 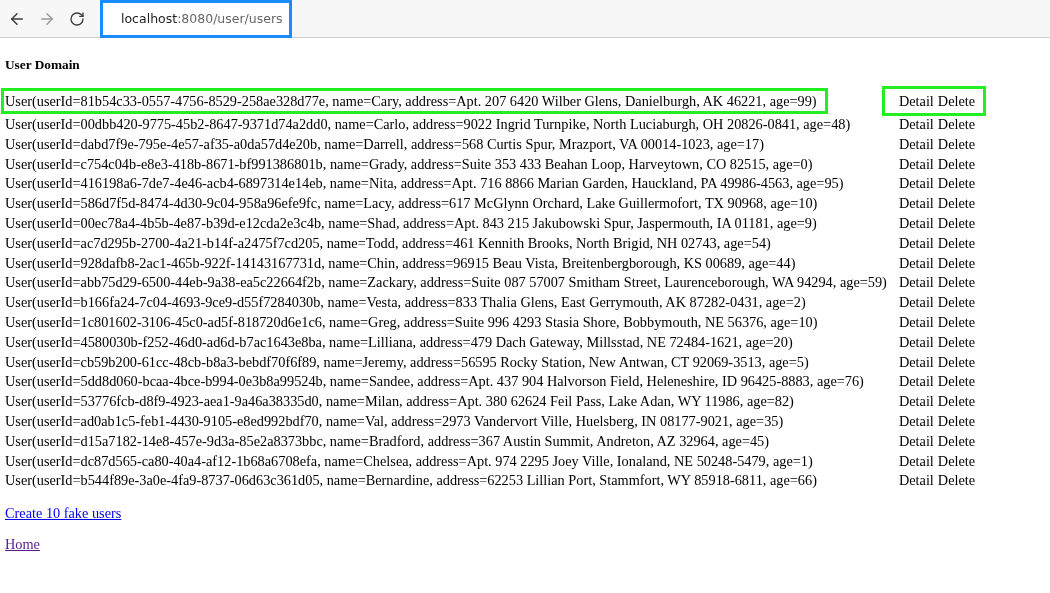 What do you see at coordinates (428, 124) in the screenshot?
I see `user-record-text: User(userId=00dbb420-9775-45b2-8647-9371d74a2dd0, name=Carlo, address=9022 Ingrid Turnpike, North Luciaburgh, OH 20826-0841, age=48)` at bounding box center [428, 124].